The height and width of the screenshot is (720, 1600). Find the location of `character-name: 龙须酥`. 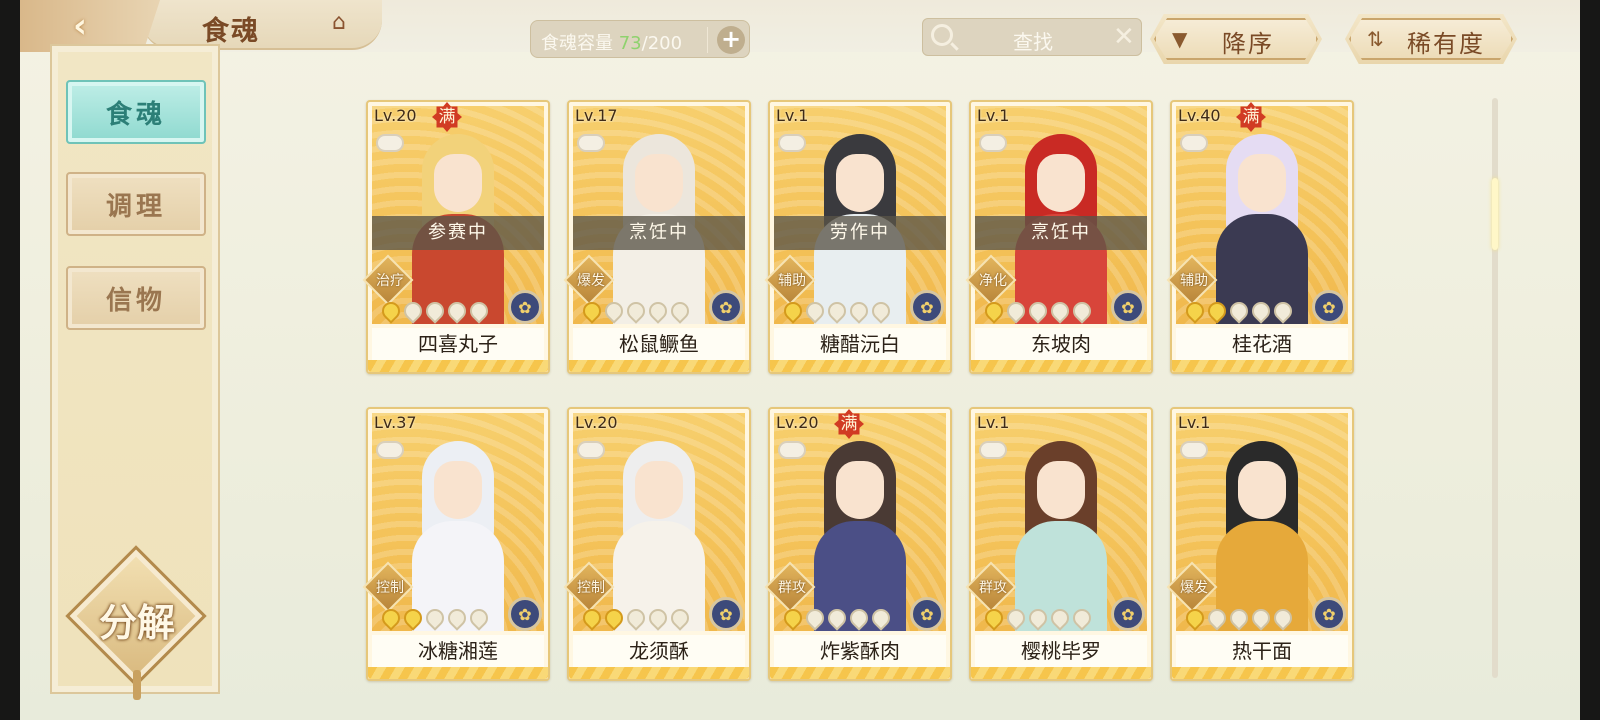

character-name: 龙须酥 is located at coordinates (659, 651).